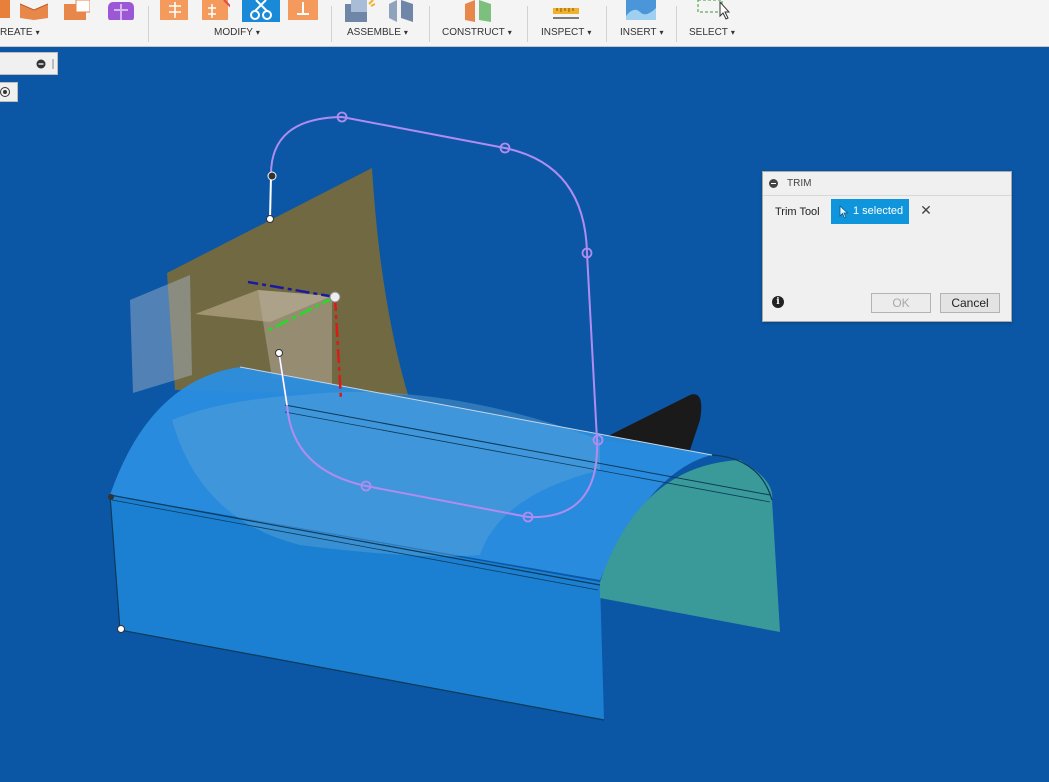 The image size is (1049, 782). I want to click on radio-icon, so click(8, 92).